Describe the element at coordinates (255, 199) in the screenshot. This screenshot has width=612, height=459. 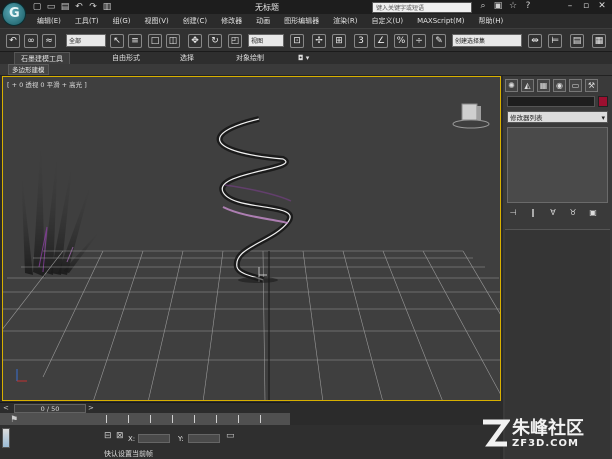
I see `helix-spline` at that location.